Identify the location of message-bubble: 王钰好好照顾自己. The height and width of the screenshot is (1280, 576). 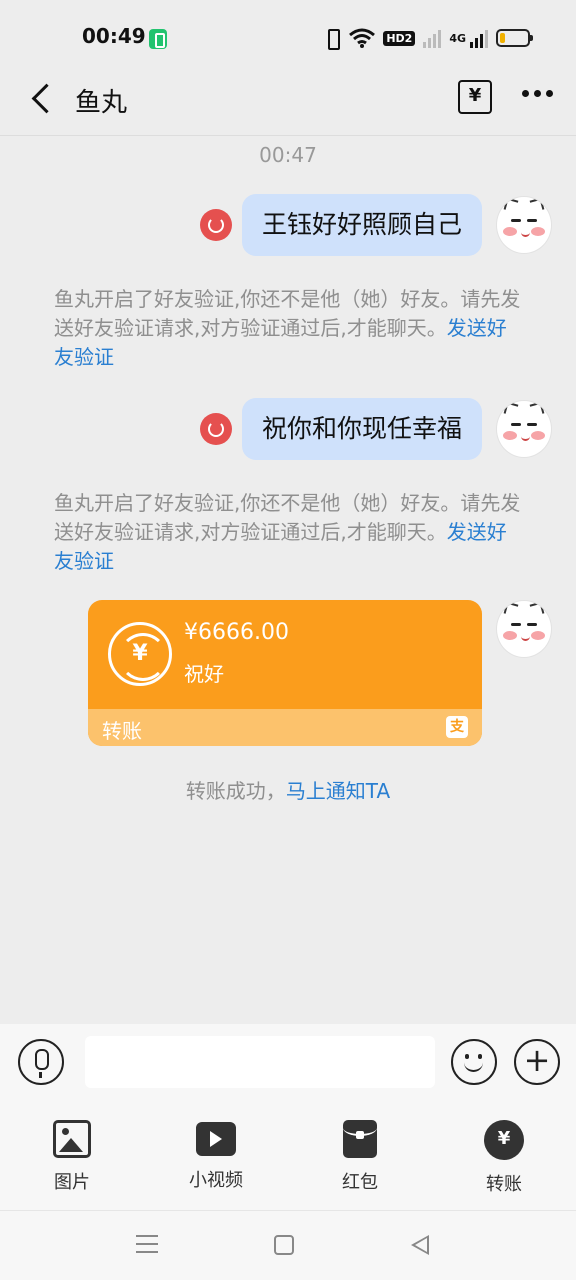
(361, 225).